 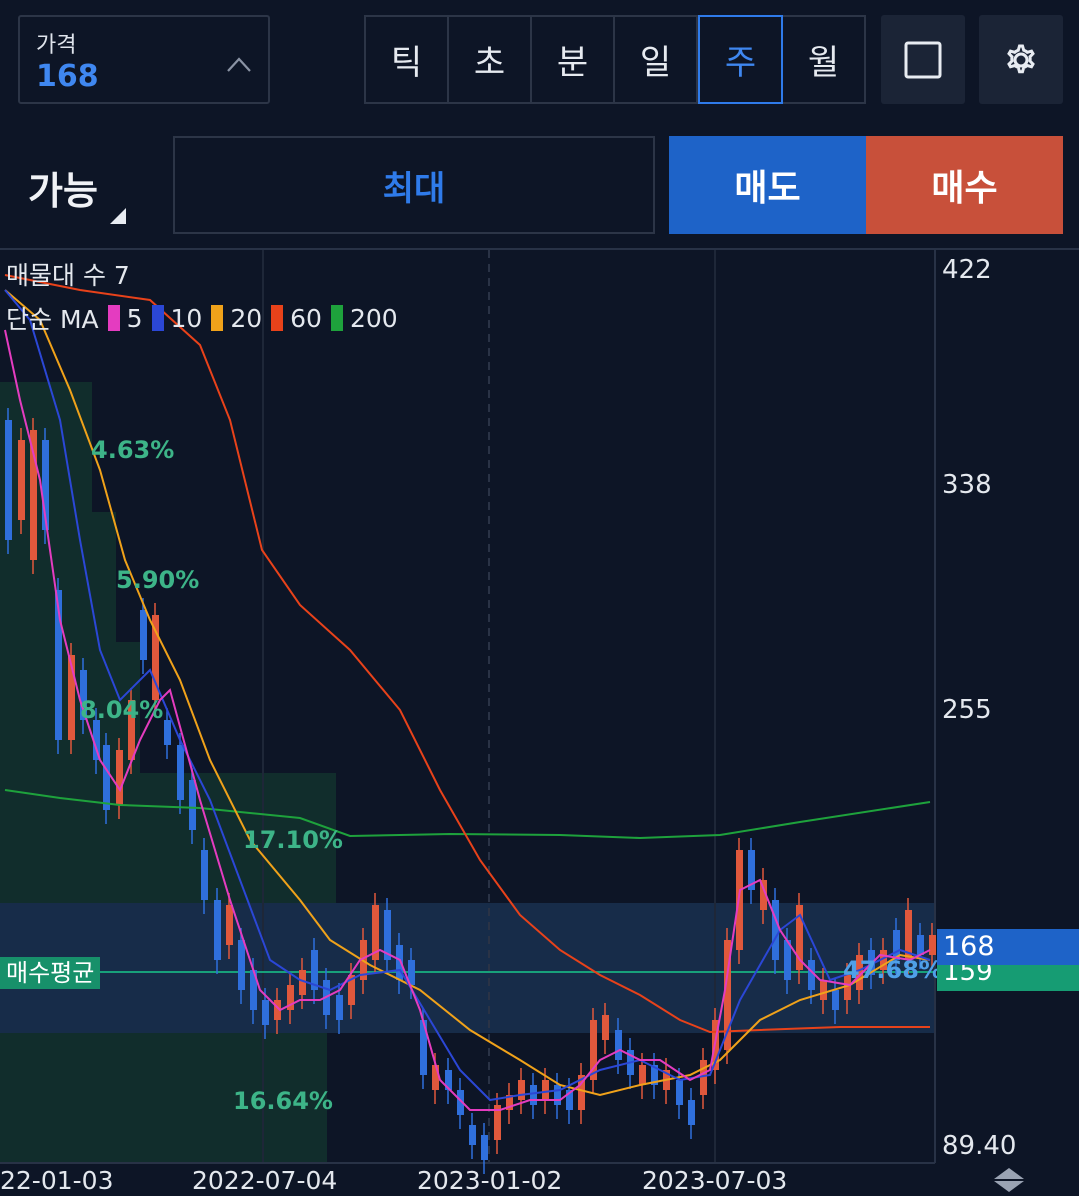 I want to click on price-value: 168, so click(x=67, y=76).